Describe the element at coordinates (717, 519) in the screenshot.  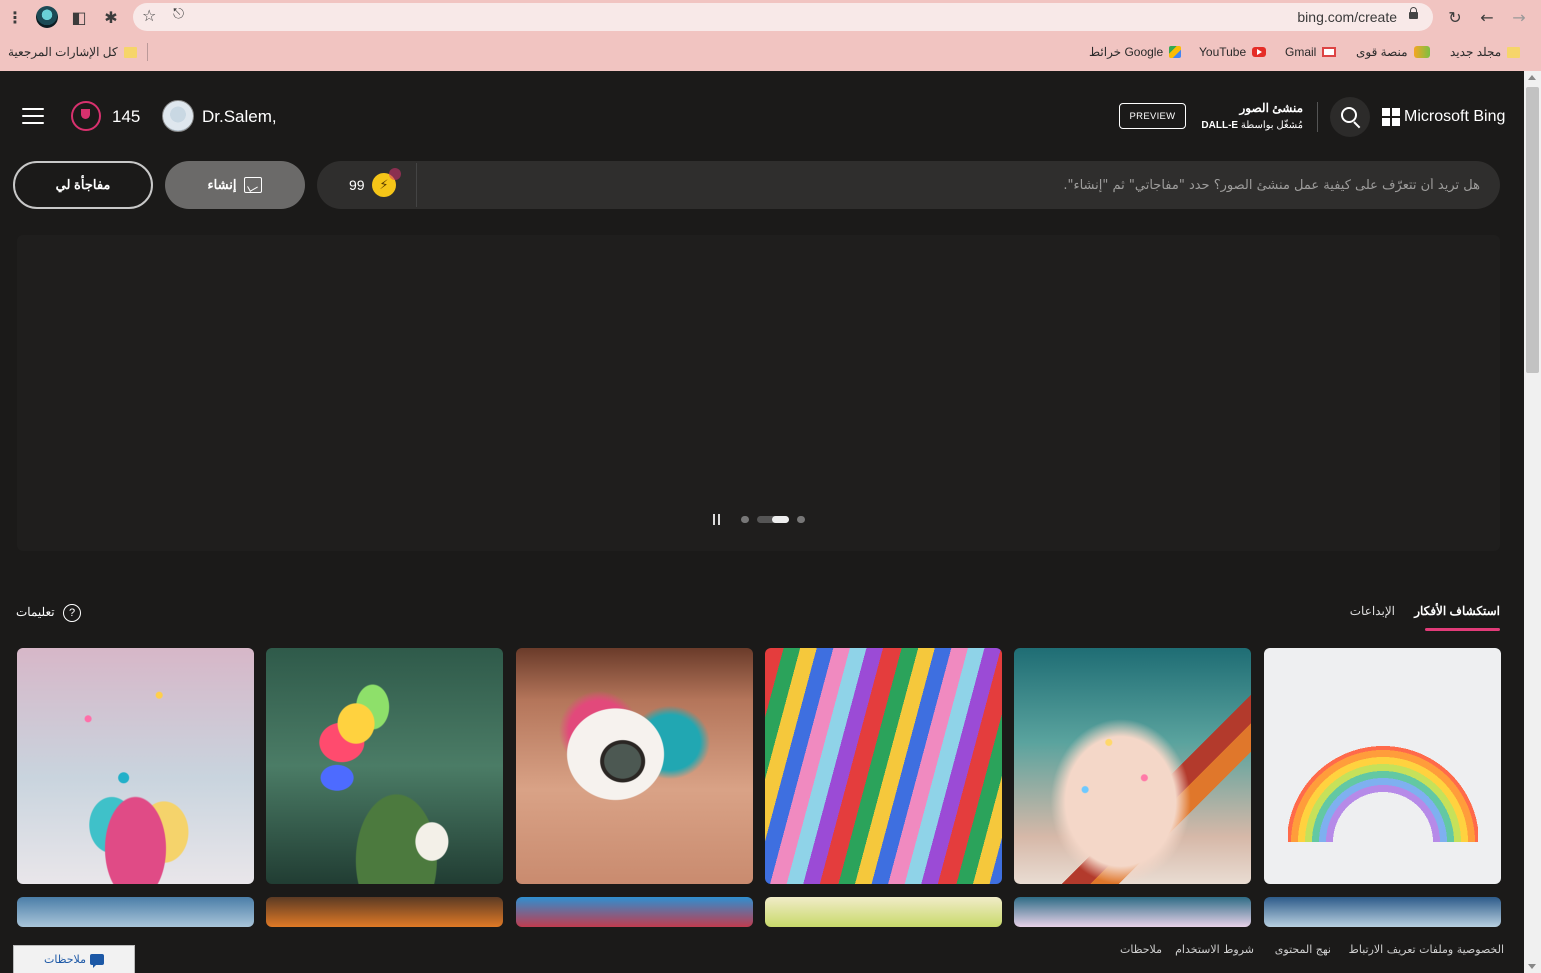
I see `pause-icon` at that location.